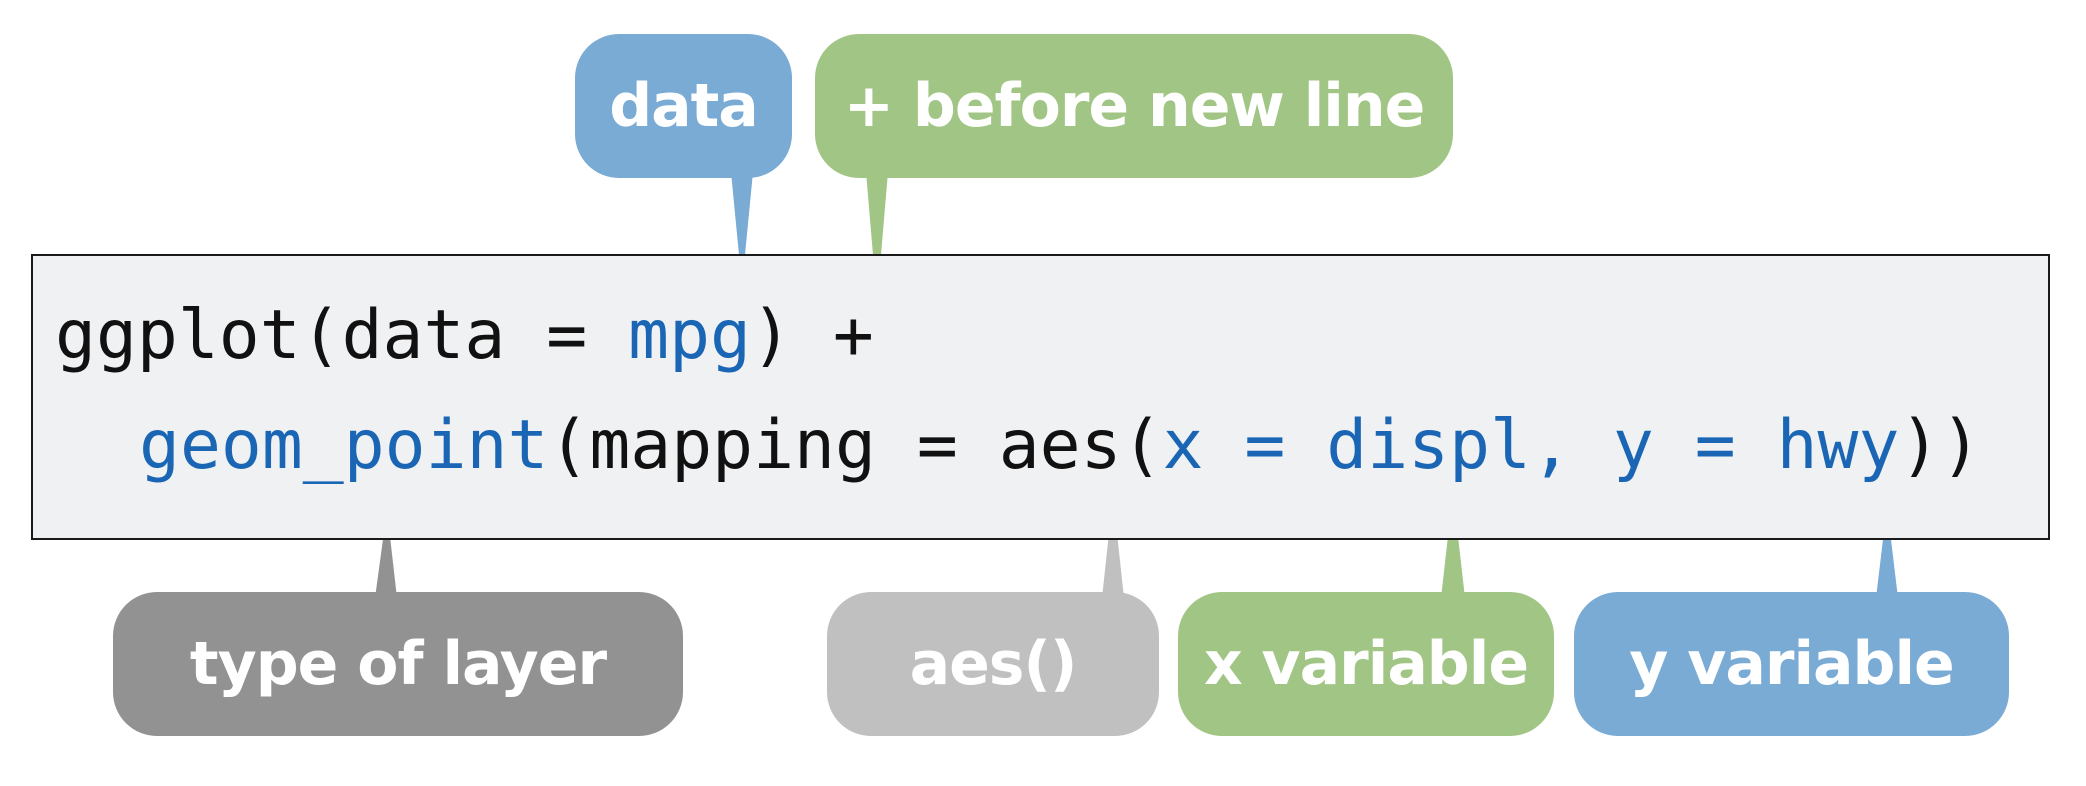  I want to click on aes-callout-label: aes(), so click(993, 664).